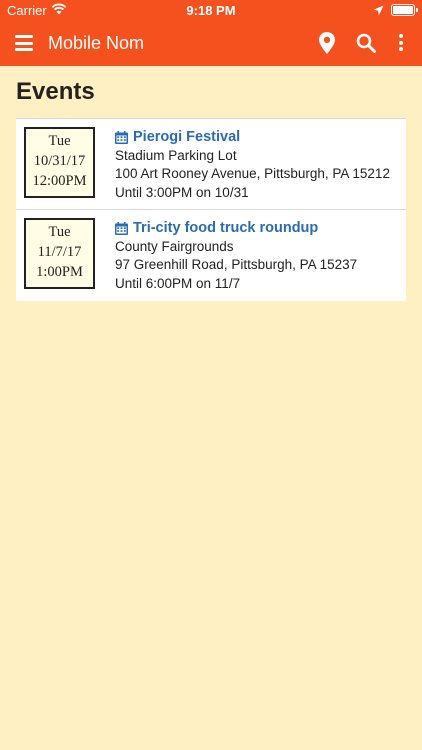  I want to click on event-date: 11/7/17, so click(59, 252).